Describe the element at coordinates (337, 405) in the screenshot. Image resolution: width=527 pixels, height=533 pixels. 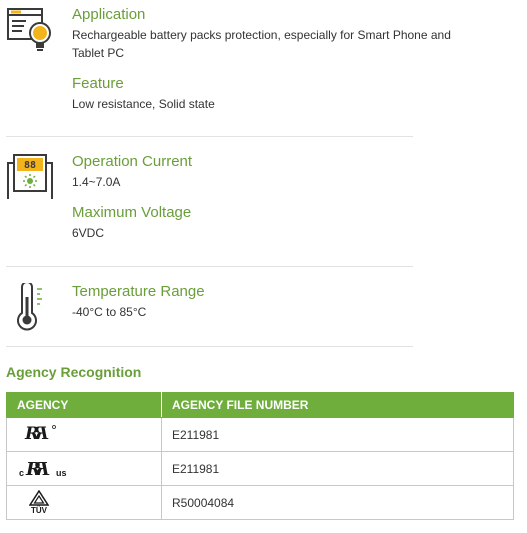
I see `column-header-file-number: AGENCY FILE NUMBER` at that location.